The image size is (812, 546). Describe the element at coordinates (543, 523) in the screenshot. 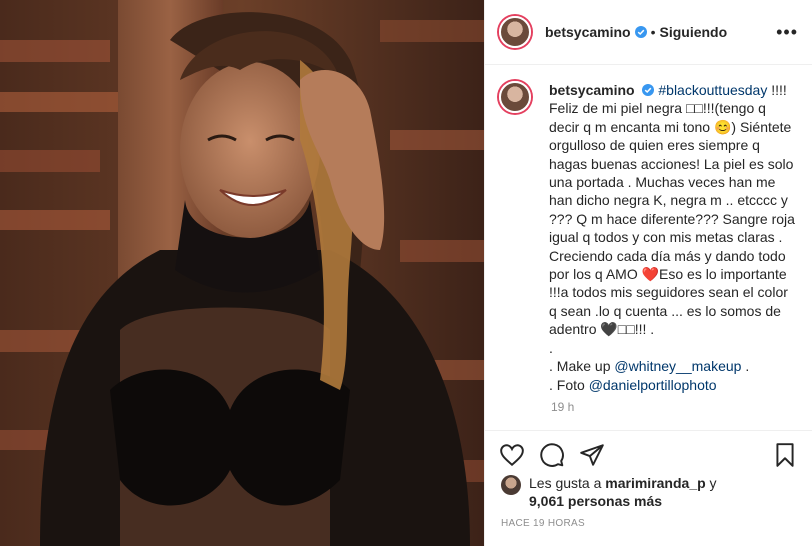

I see `post-timestamp: HACE 19 HORAS` at that location.